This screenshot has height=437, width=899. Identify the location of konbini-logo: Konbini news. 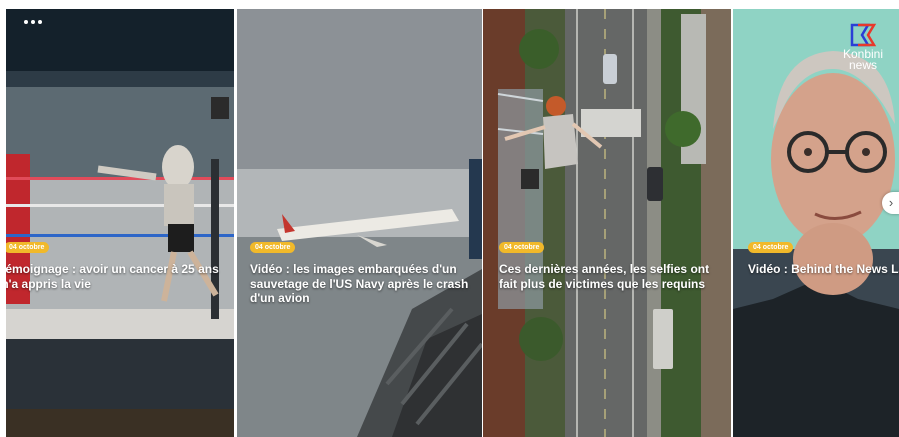
(863, 47).